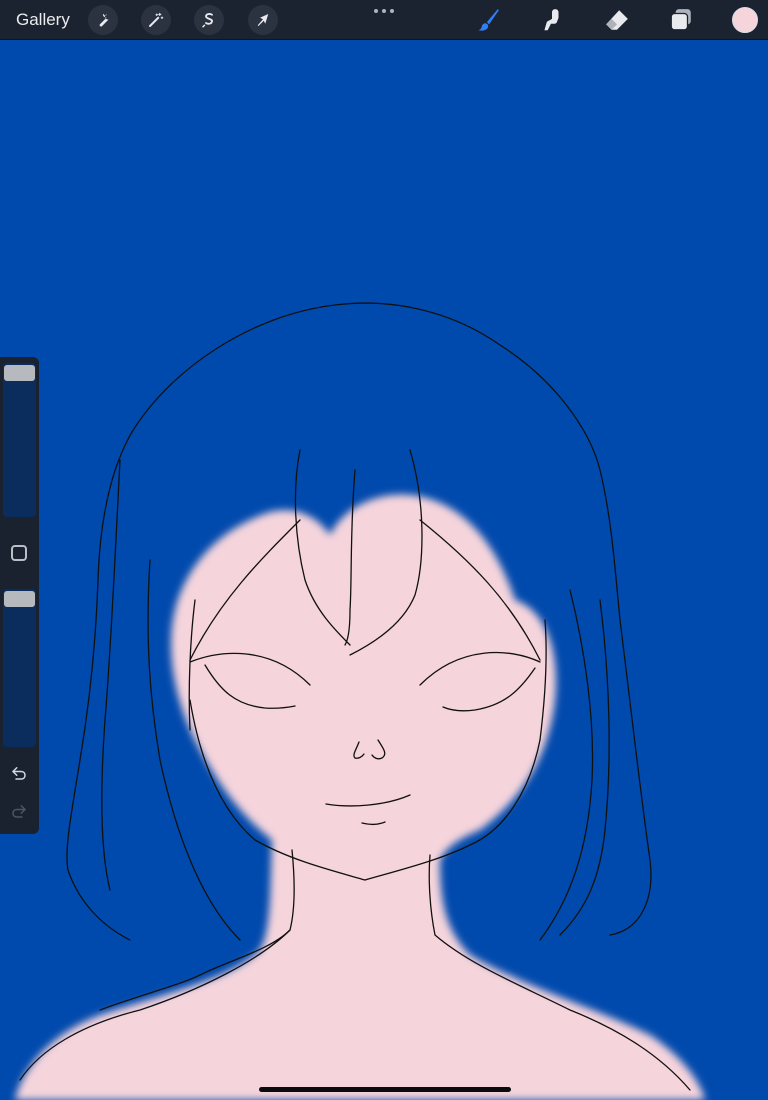 This screenshot has height=1100, width=768. What do you see at coordinates (745, 20) in the screenshot?
I see `color-picker-button` at bounding box center [745, 20].